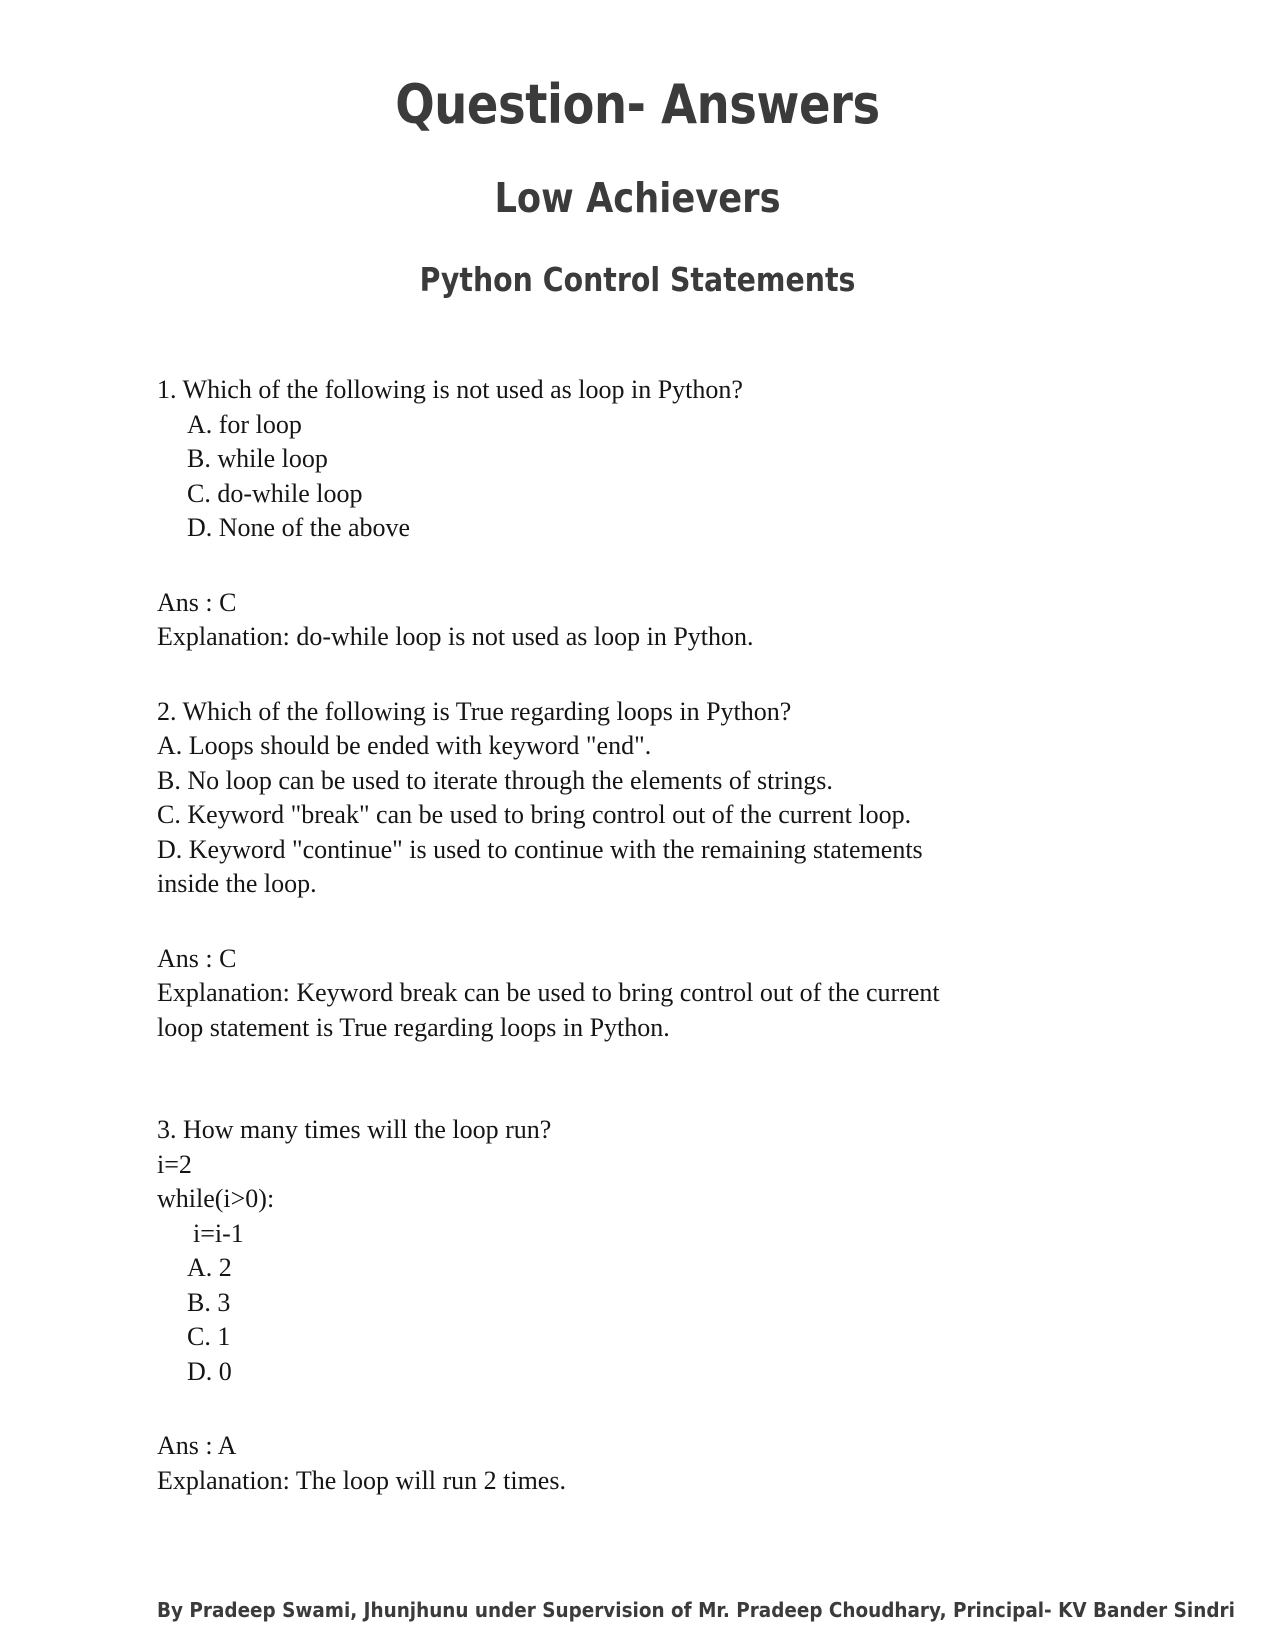 The width and height of the screenshot is (1275, 1650). What do you see at coordinates (209, 1267) in the screenshot?
I see `question-3-option-a: A. 2` at bounding box center [209, 1267].